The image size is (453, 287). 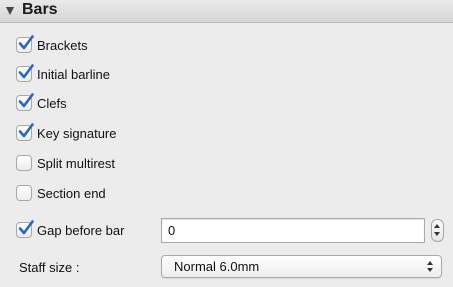 I want to click on staff-size-label: Staff size :, so click(x=49, y=267).